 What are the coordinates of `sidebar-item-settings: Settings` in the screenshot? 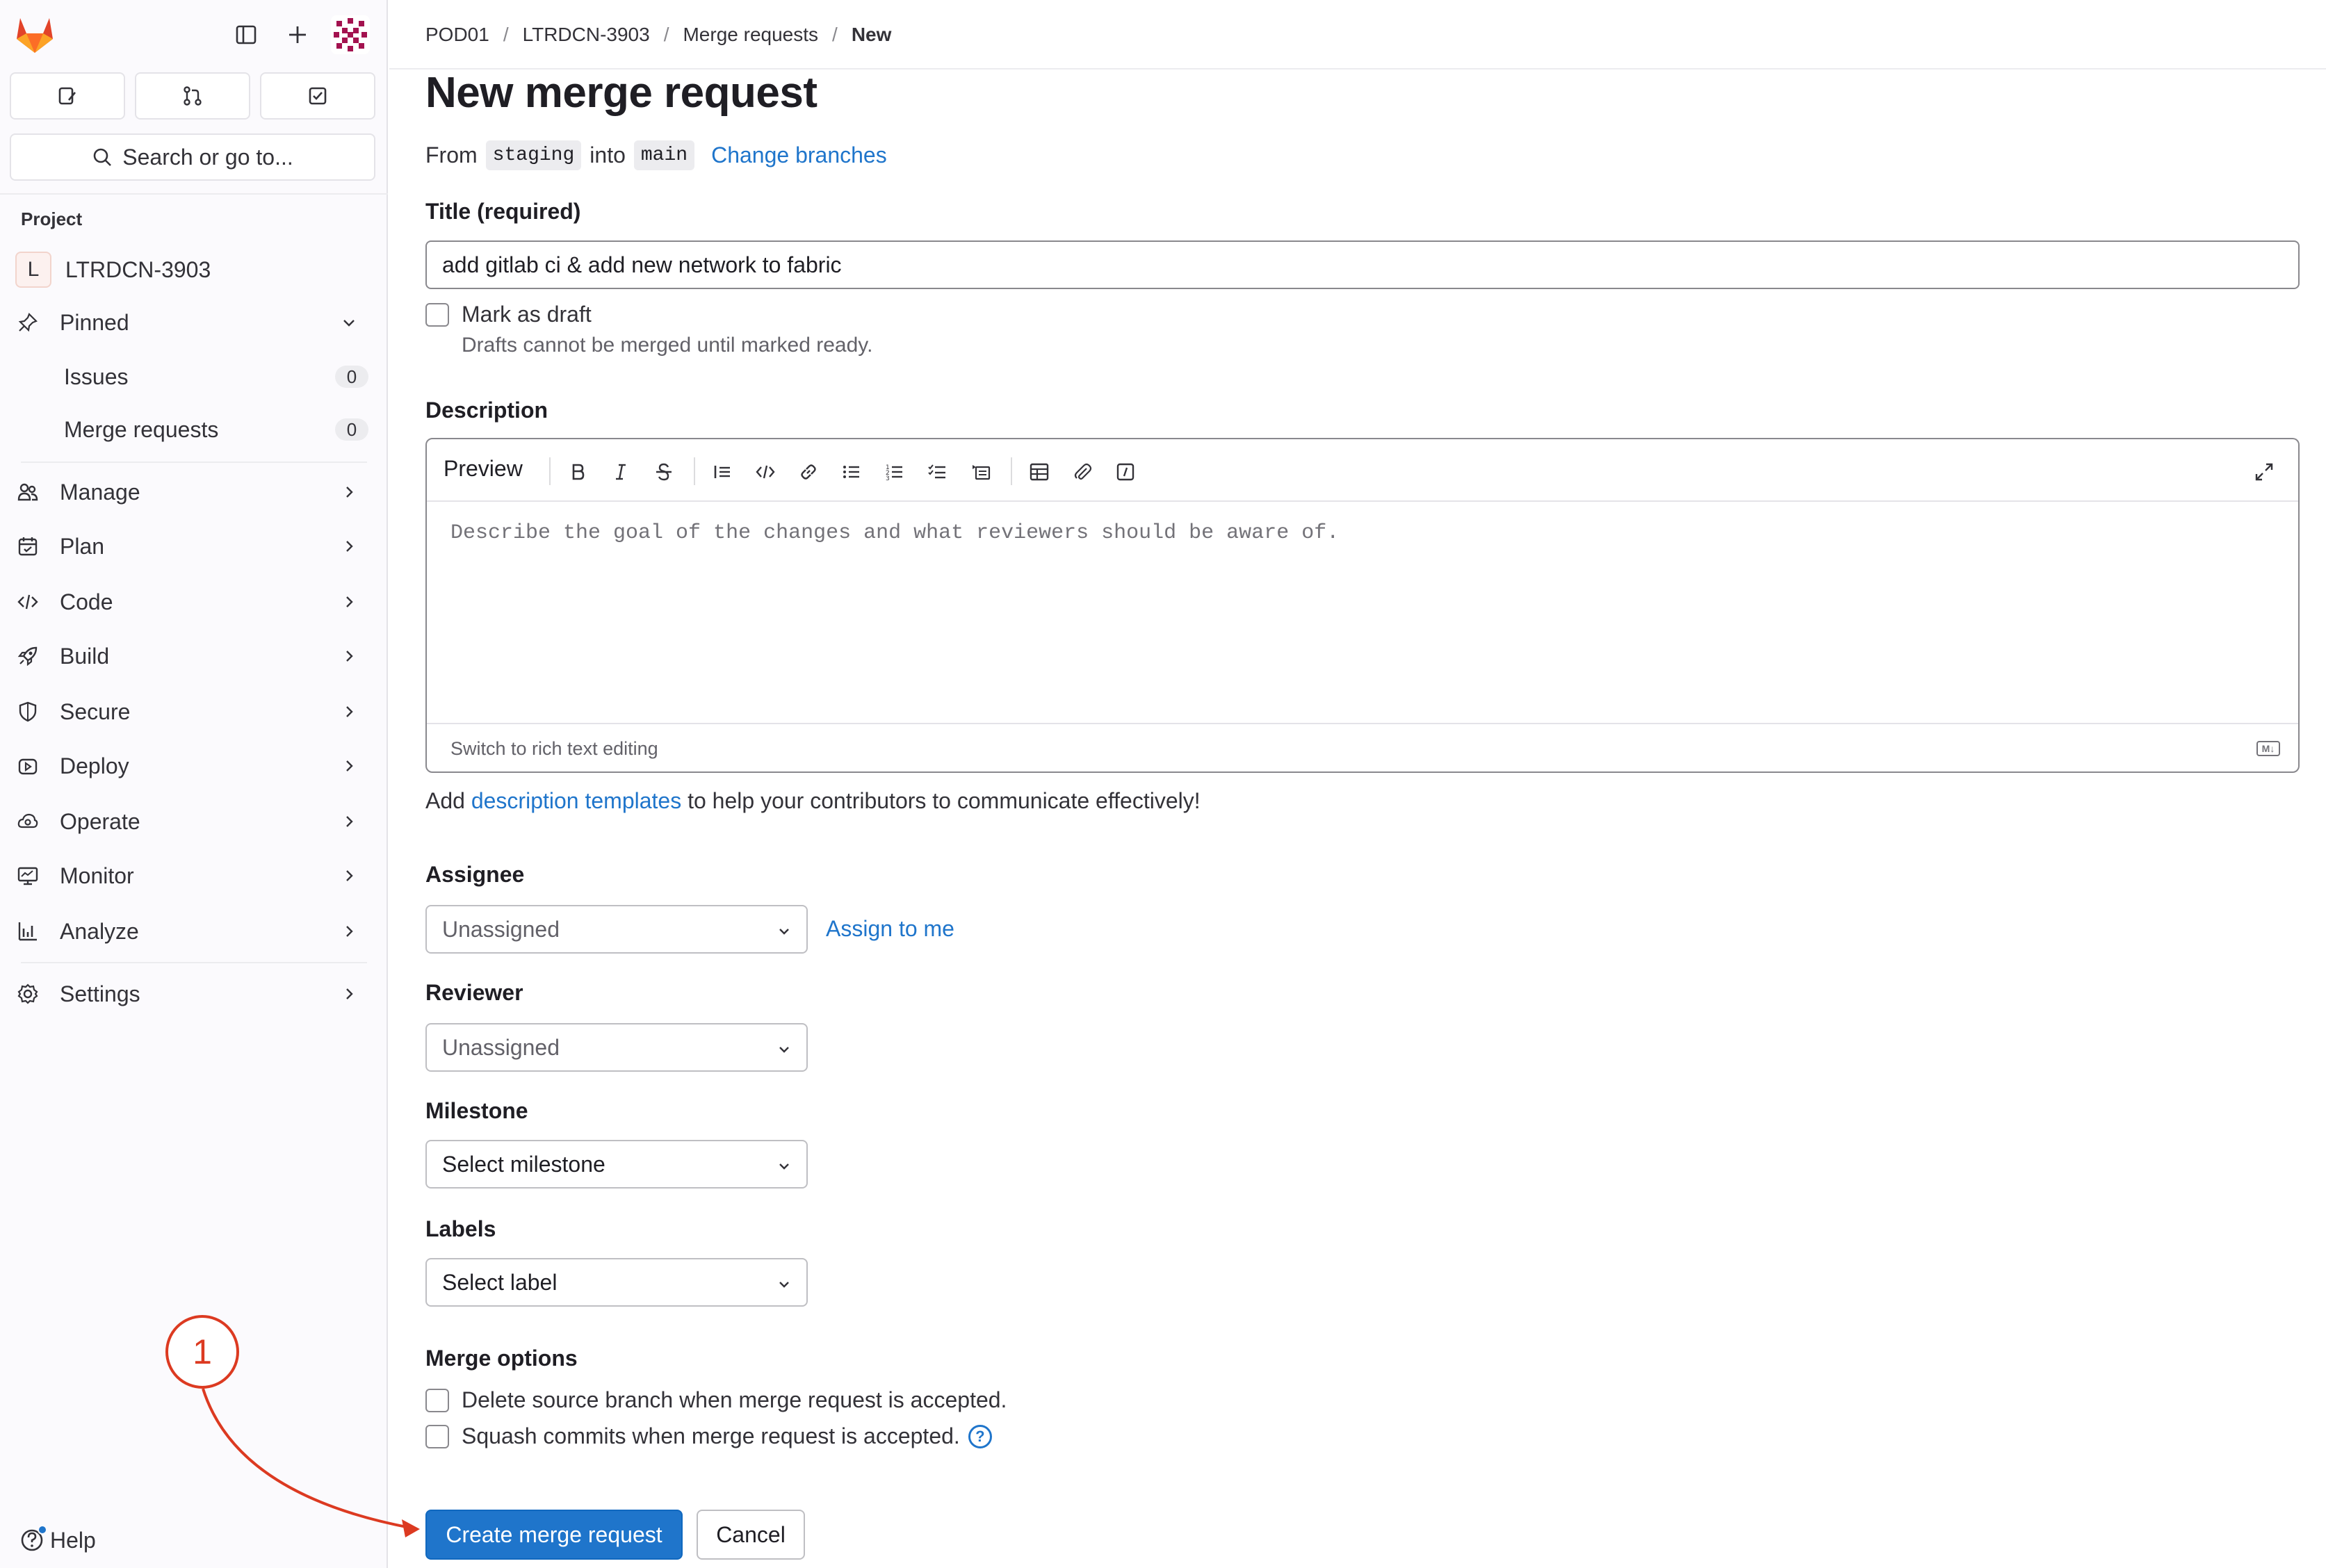 It's located at (194, 994).